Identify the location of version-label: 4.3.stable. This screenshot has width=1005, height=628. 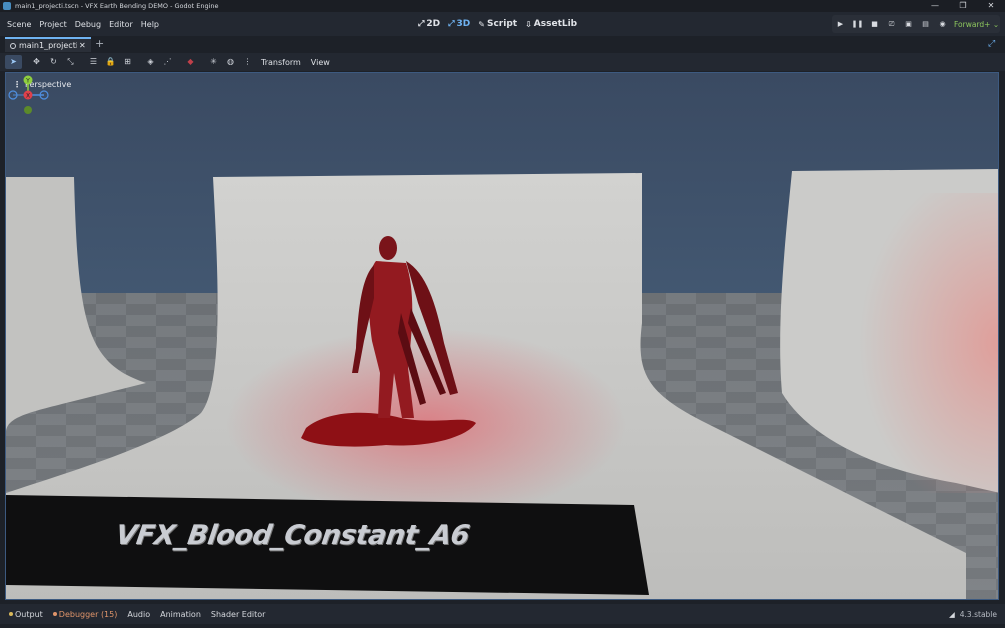
(978, 614).